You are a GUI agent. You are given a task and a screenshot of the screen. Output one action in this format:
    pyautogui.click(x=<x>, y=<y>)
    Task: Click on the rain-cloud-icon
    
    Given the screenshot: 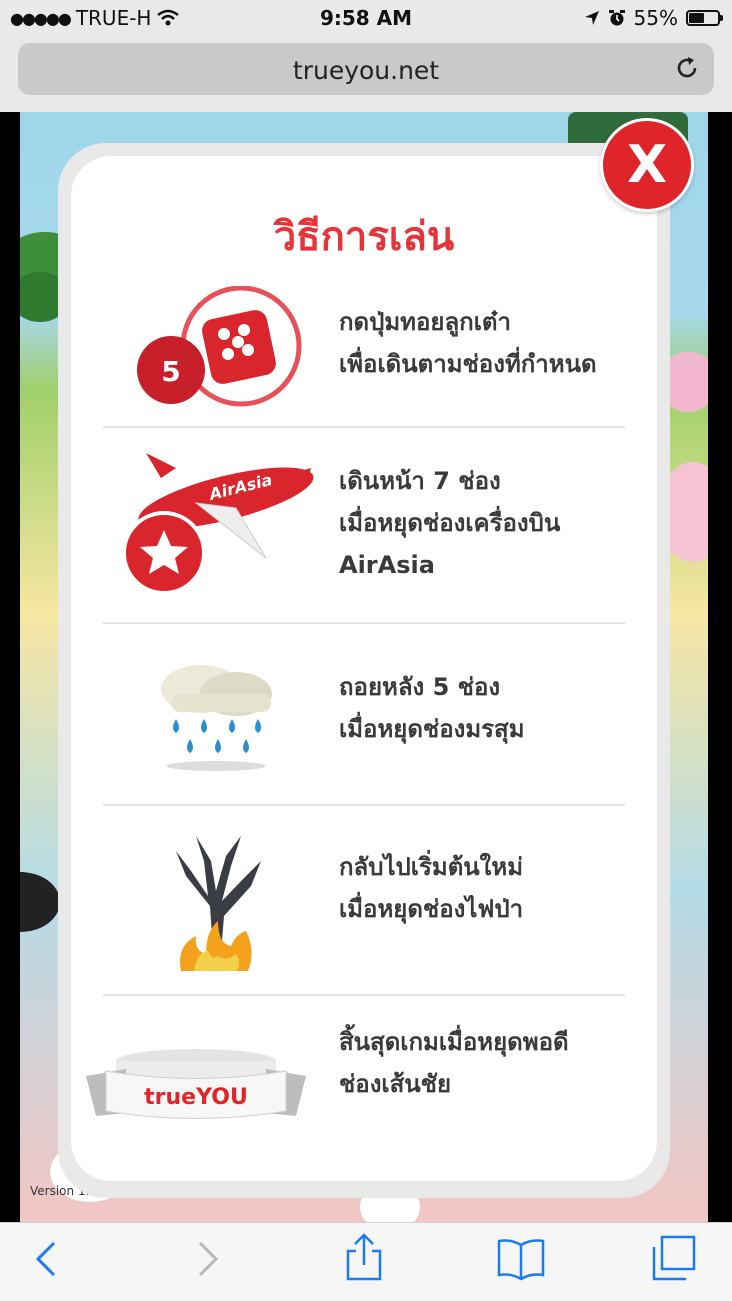 What is the action you would take?
    pyautogui.click(x=216, y=714)
    